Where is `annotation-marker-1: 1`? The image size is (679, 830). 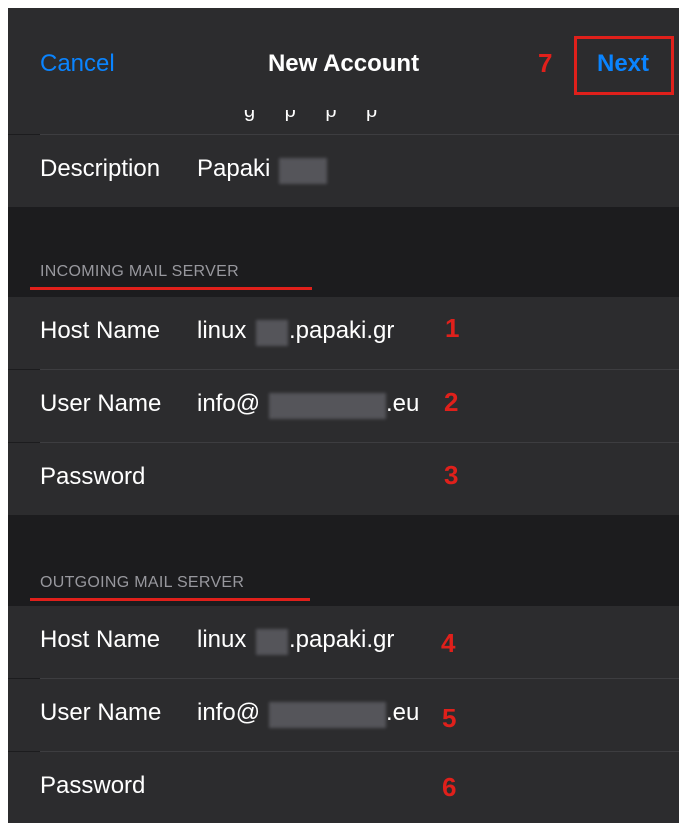 annotation-marker-1: 1 is located at coordinates (452, 328).